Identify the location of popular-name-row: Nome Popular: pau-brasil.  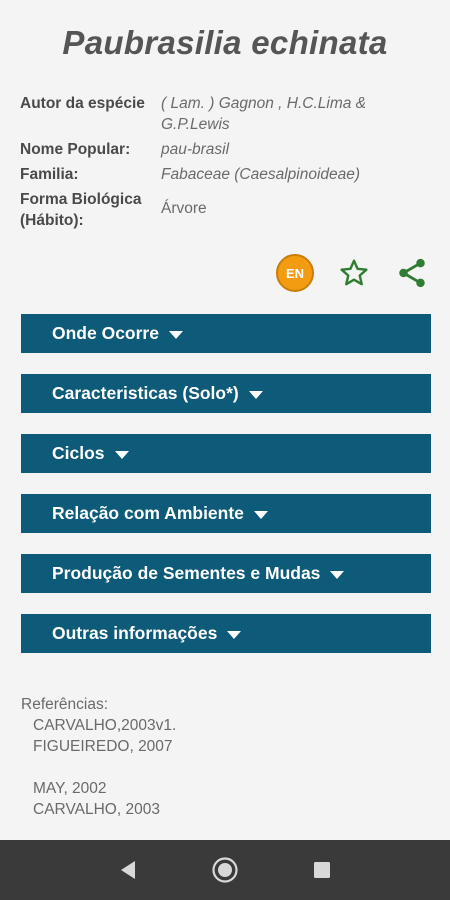
(225, 149).